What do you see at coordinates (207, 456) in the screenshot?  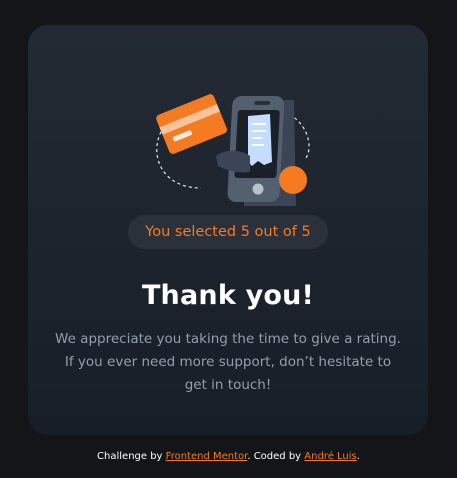 I see `frontend-mentor-link: Frontend Mentor` at bounding box center [207, 456].